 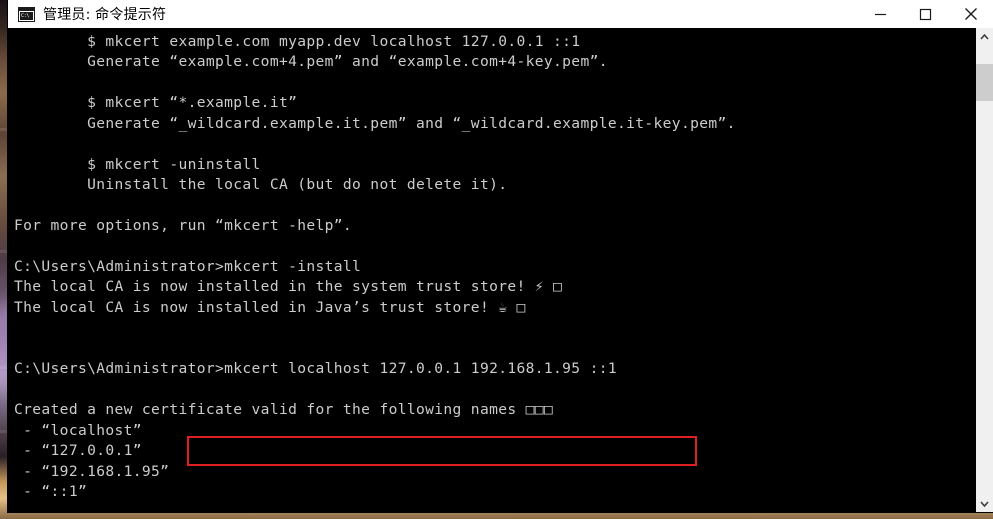 I want to click on minimize-button, so click(x=880, y=14).